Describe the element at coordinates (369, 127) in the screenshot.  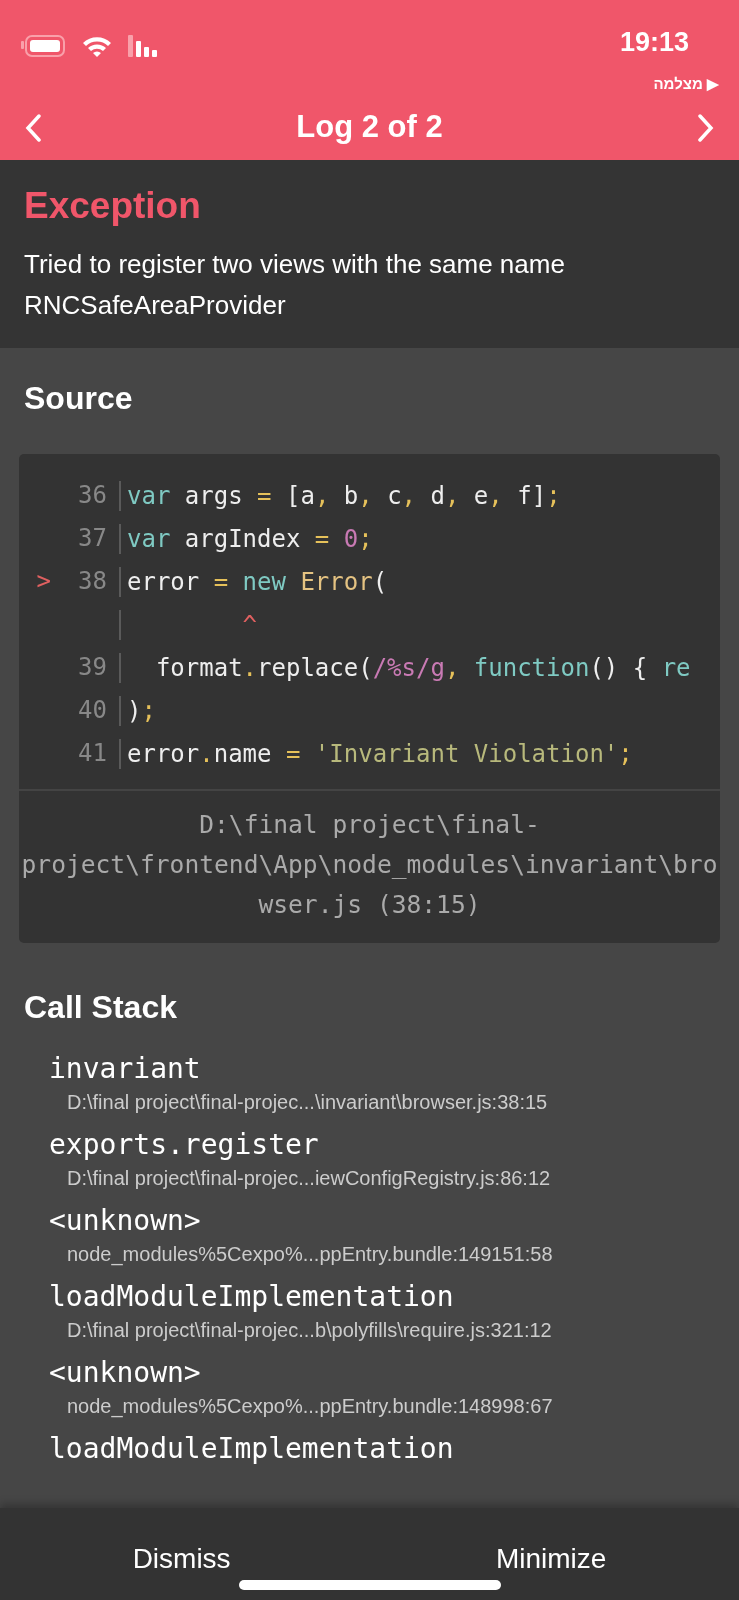
I see `log-title: Log 2 of 2` at that location.